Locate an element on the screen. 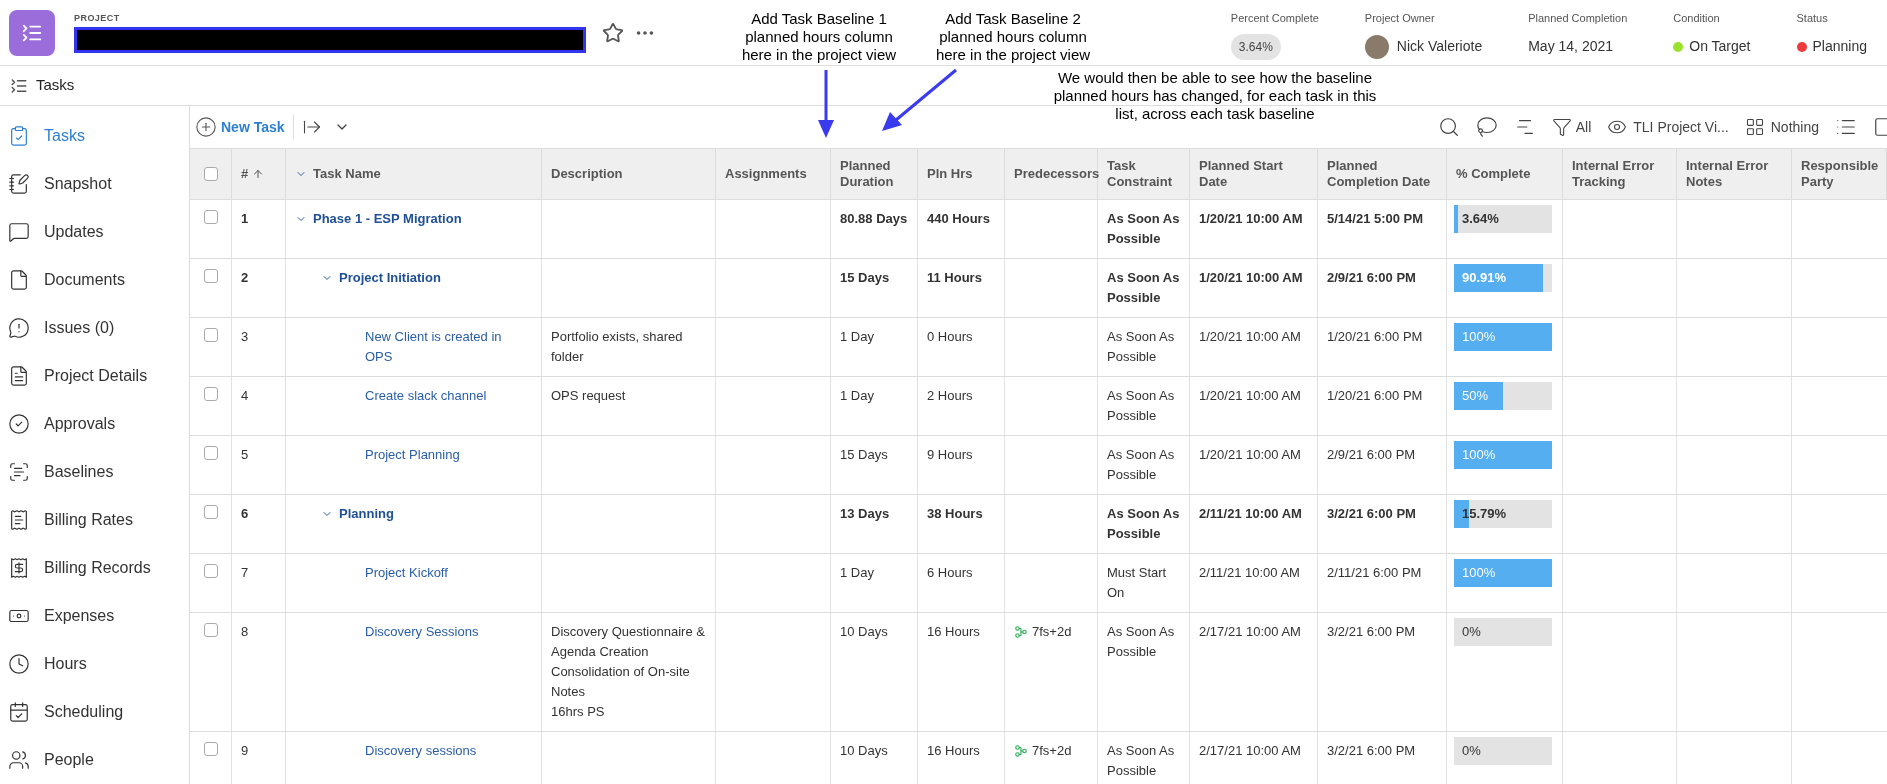  sidebar-item: Billing Rates is located at coordinates (94, 520).